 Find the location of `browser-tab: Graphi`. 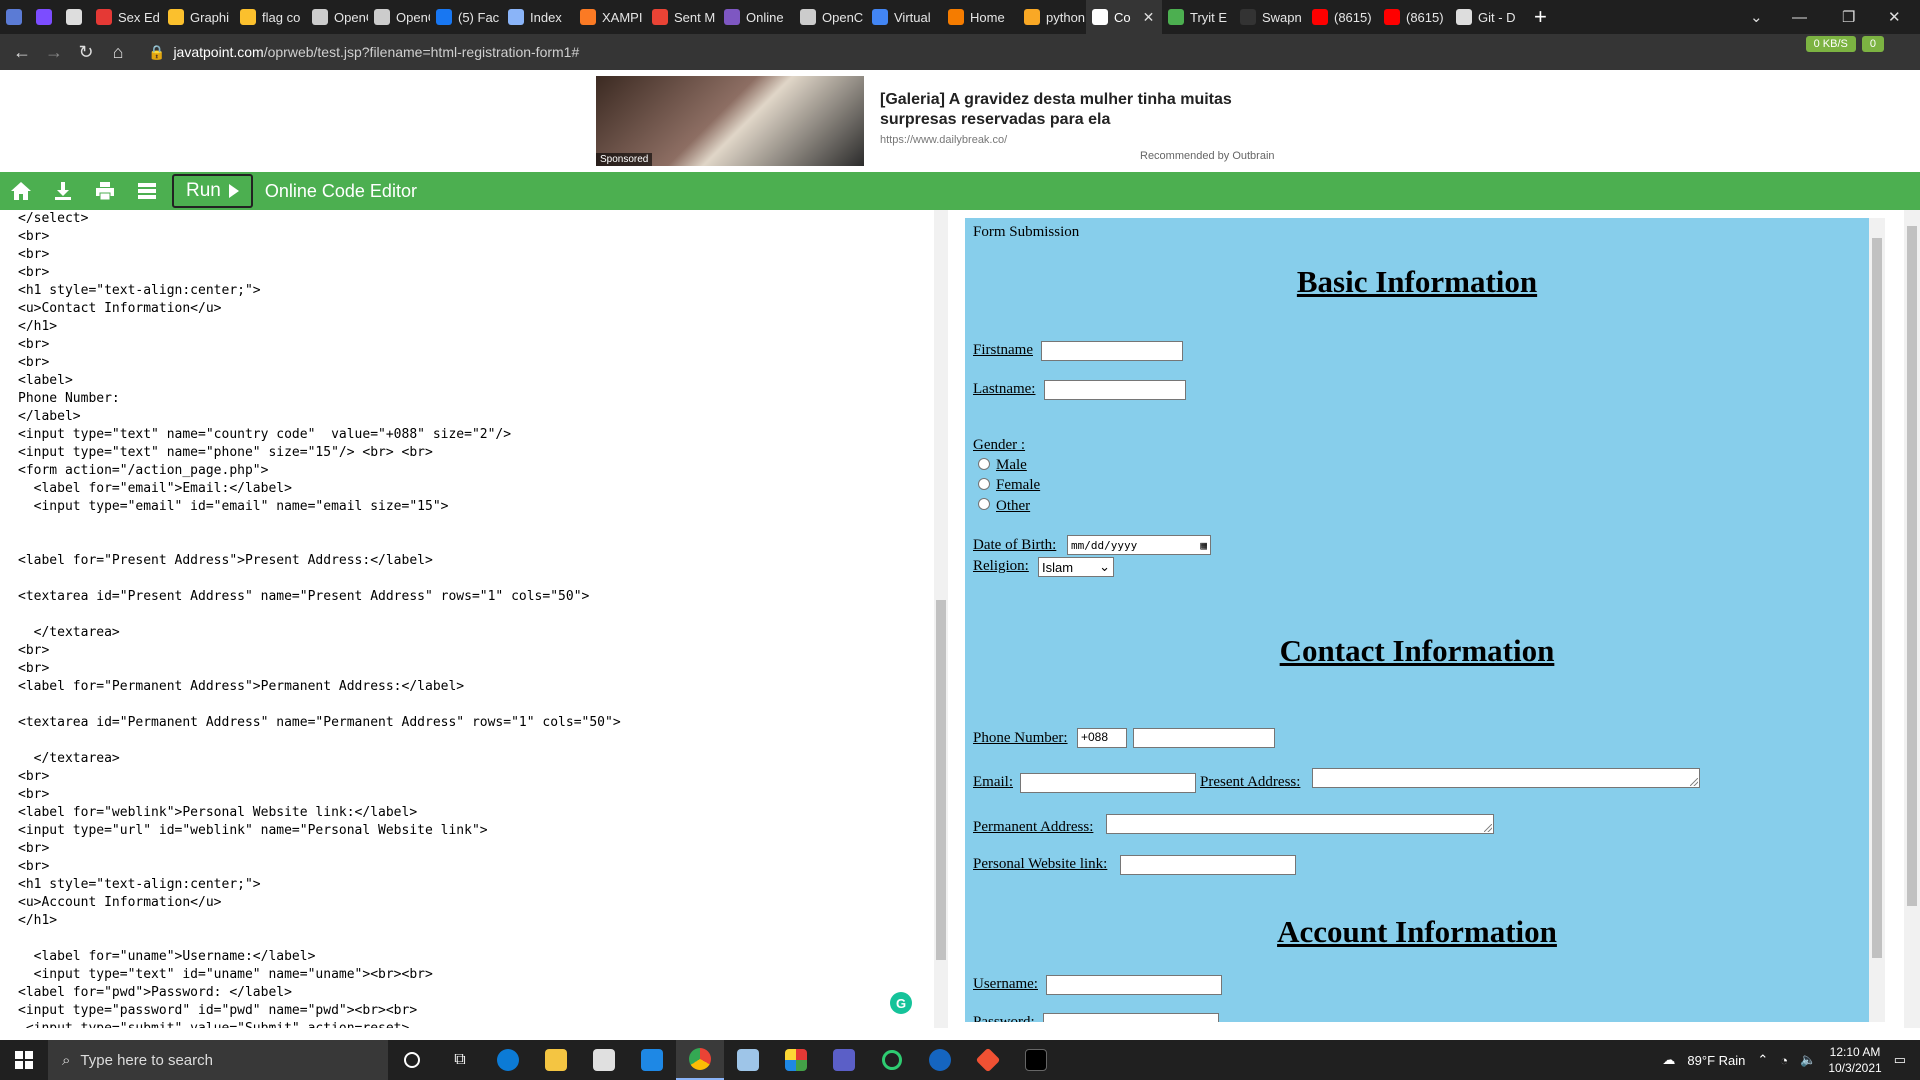

browser-tab: Graphi is located at coordinates (198, 17).